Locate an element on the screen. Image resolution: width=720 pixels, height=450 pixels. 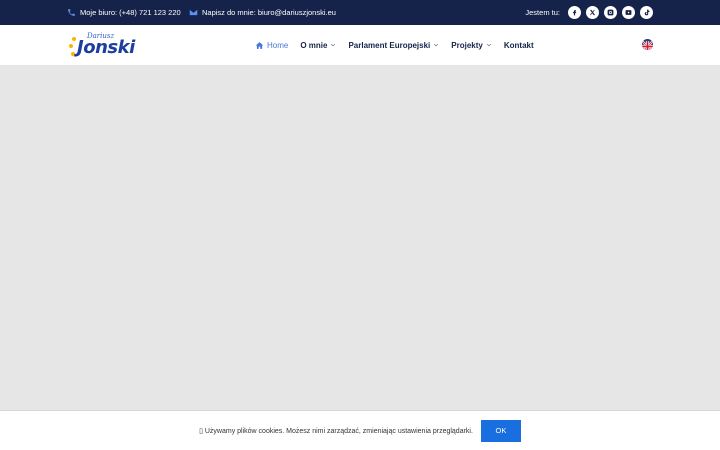
phone-icon is located at coordinates (71, 12).